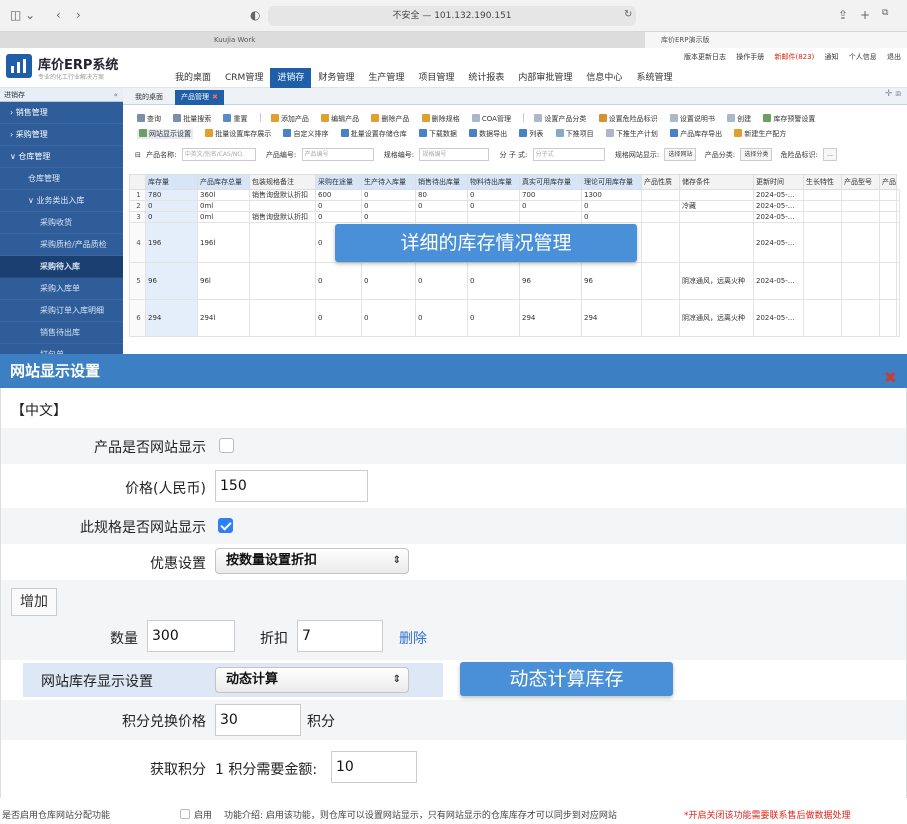  What do you see at coordinates (291, 486) in the screenshot?
I see `price-input: 150` at bounding box center [291, 486].